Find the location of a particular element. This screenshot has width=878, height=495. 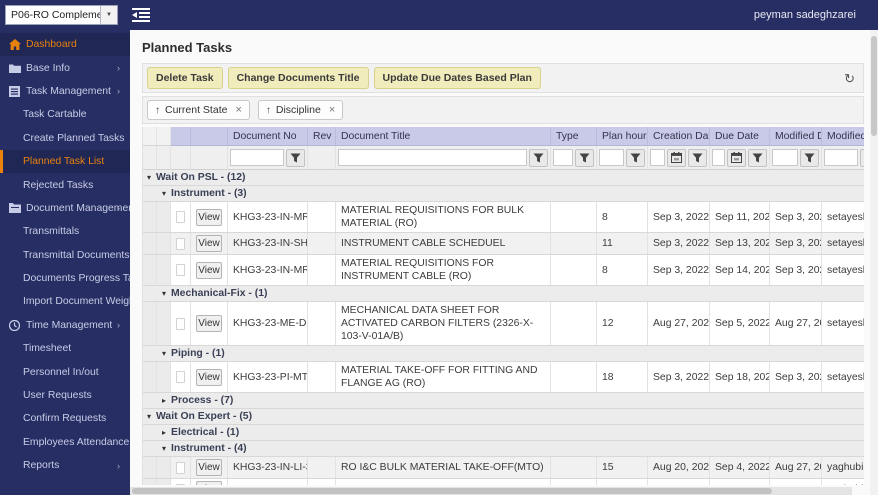

vertical-scrollbar-thumb is located at coordinates (874, 86).